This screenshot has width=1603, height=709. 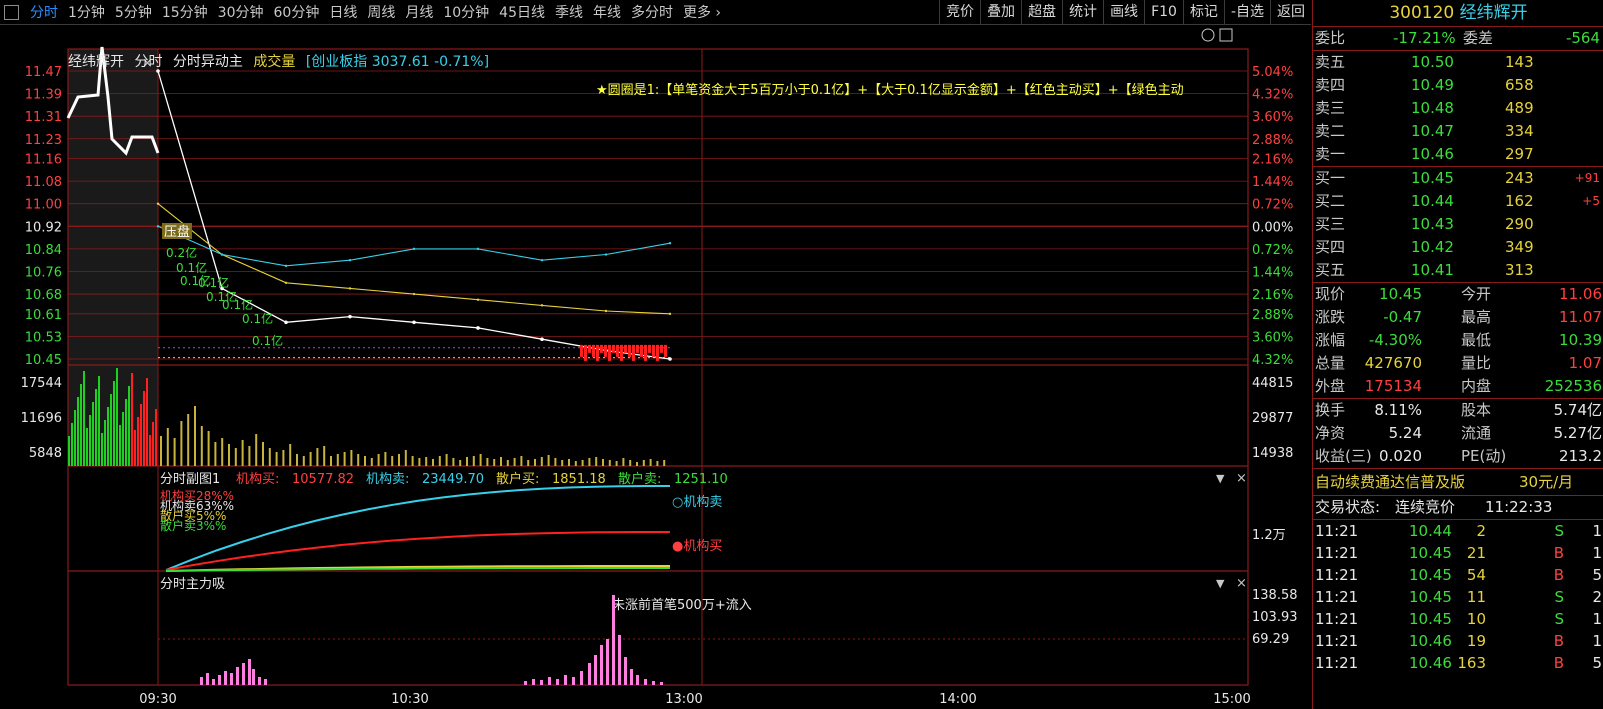 I want to click on bid-price: 10.45, so click(x=1432, y=178).